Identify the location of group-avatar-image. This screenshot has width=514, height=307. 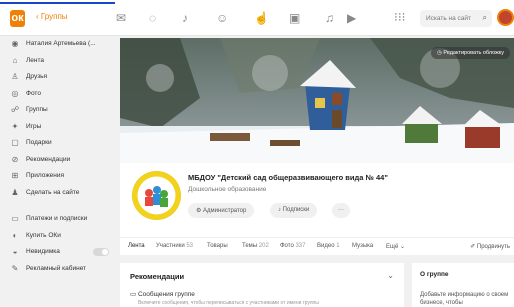
(156, 195).